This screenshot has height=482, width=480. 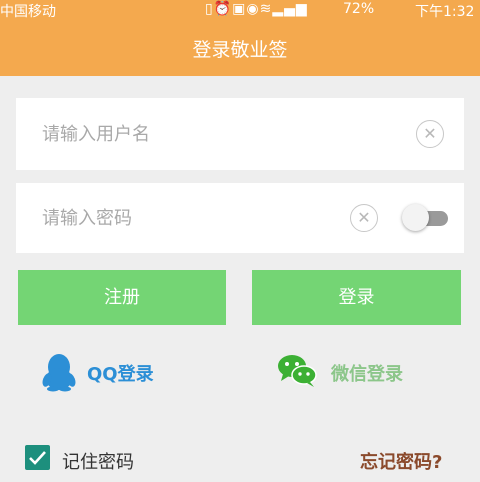 What do you see at coordinates (297, 371) in the screenshot?
I see `wechat-icon` at bounding box center [297, 371].